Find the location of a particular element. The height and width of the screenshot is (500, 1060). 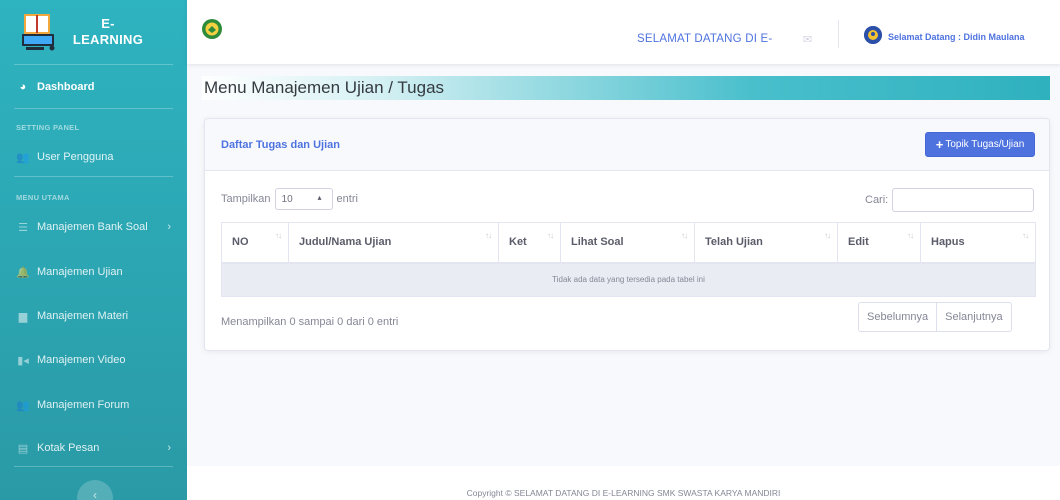

sidebar-brand: E-LEARNING is located at coordinates (93, 32).